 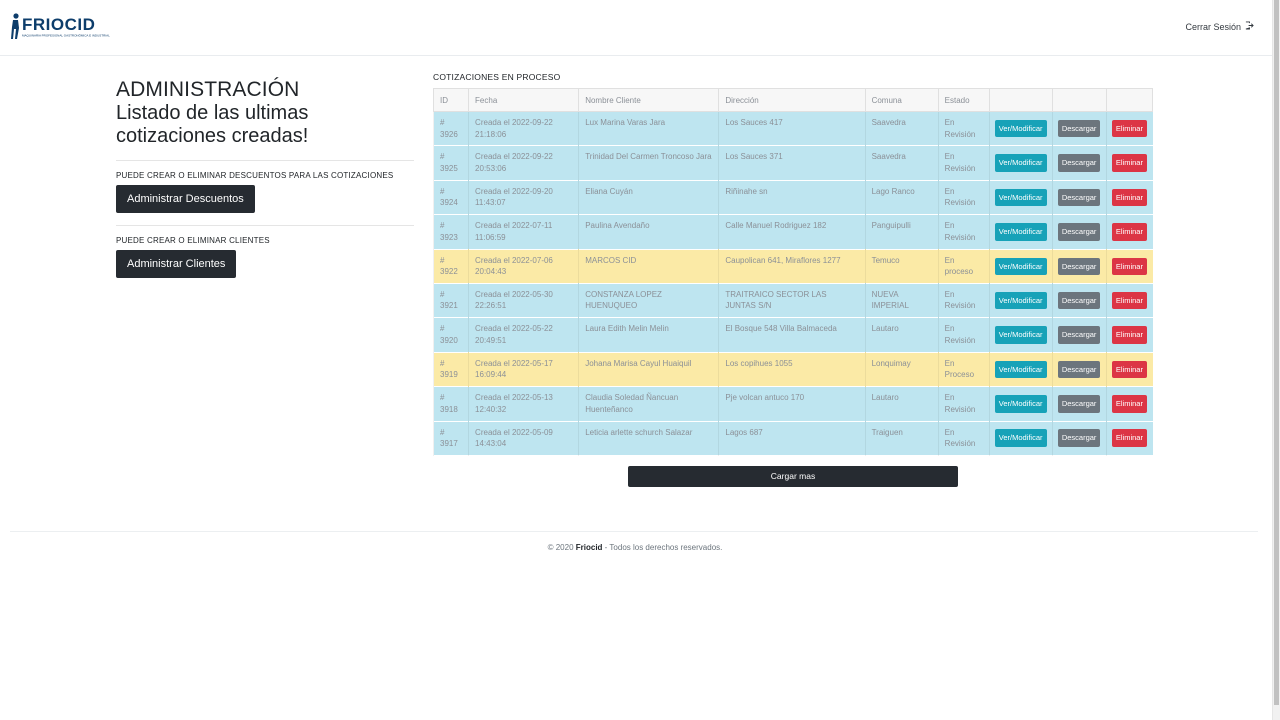 What do you see at coordinates (793, 476) in the screenshot?
I see `load-more-button: Cargar mas` at bounding box center [793, 476].